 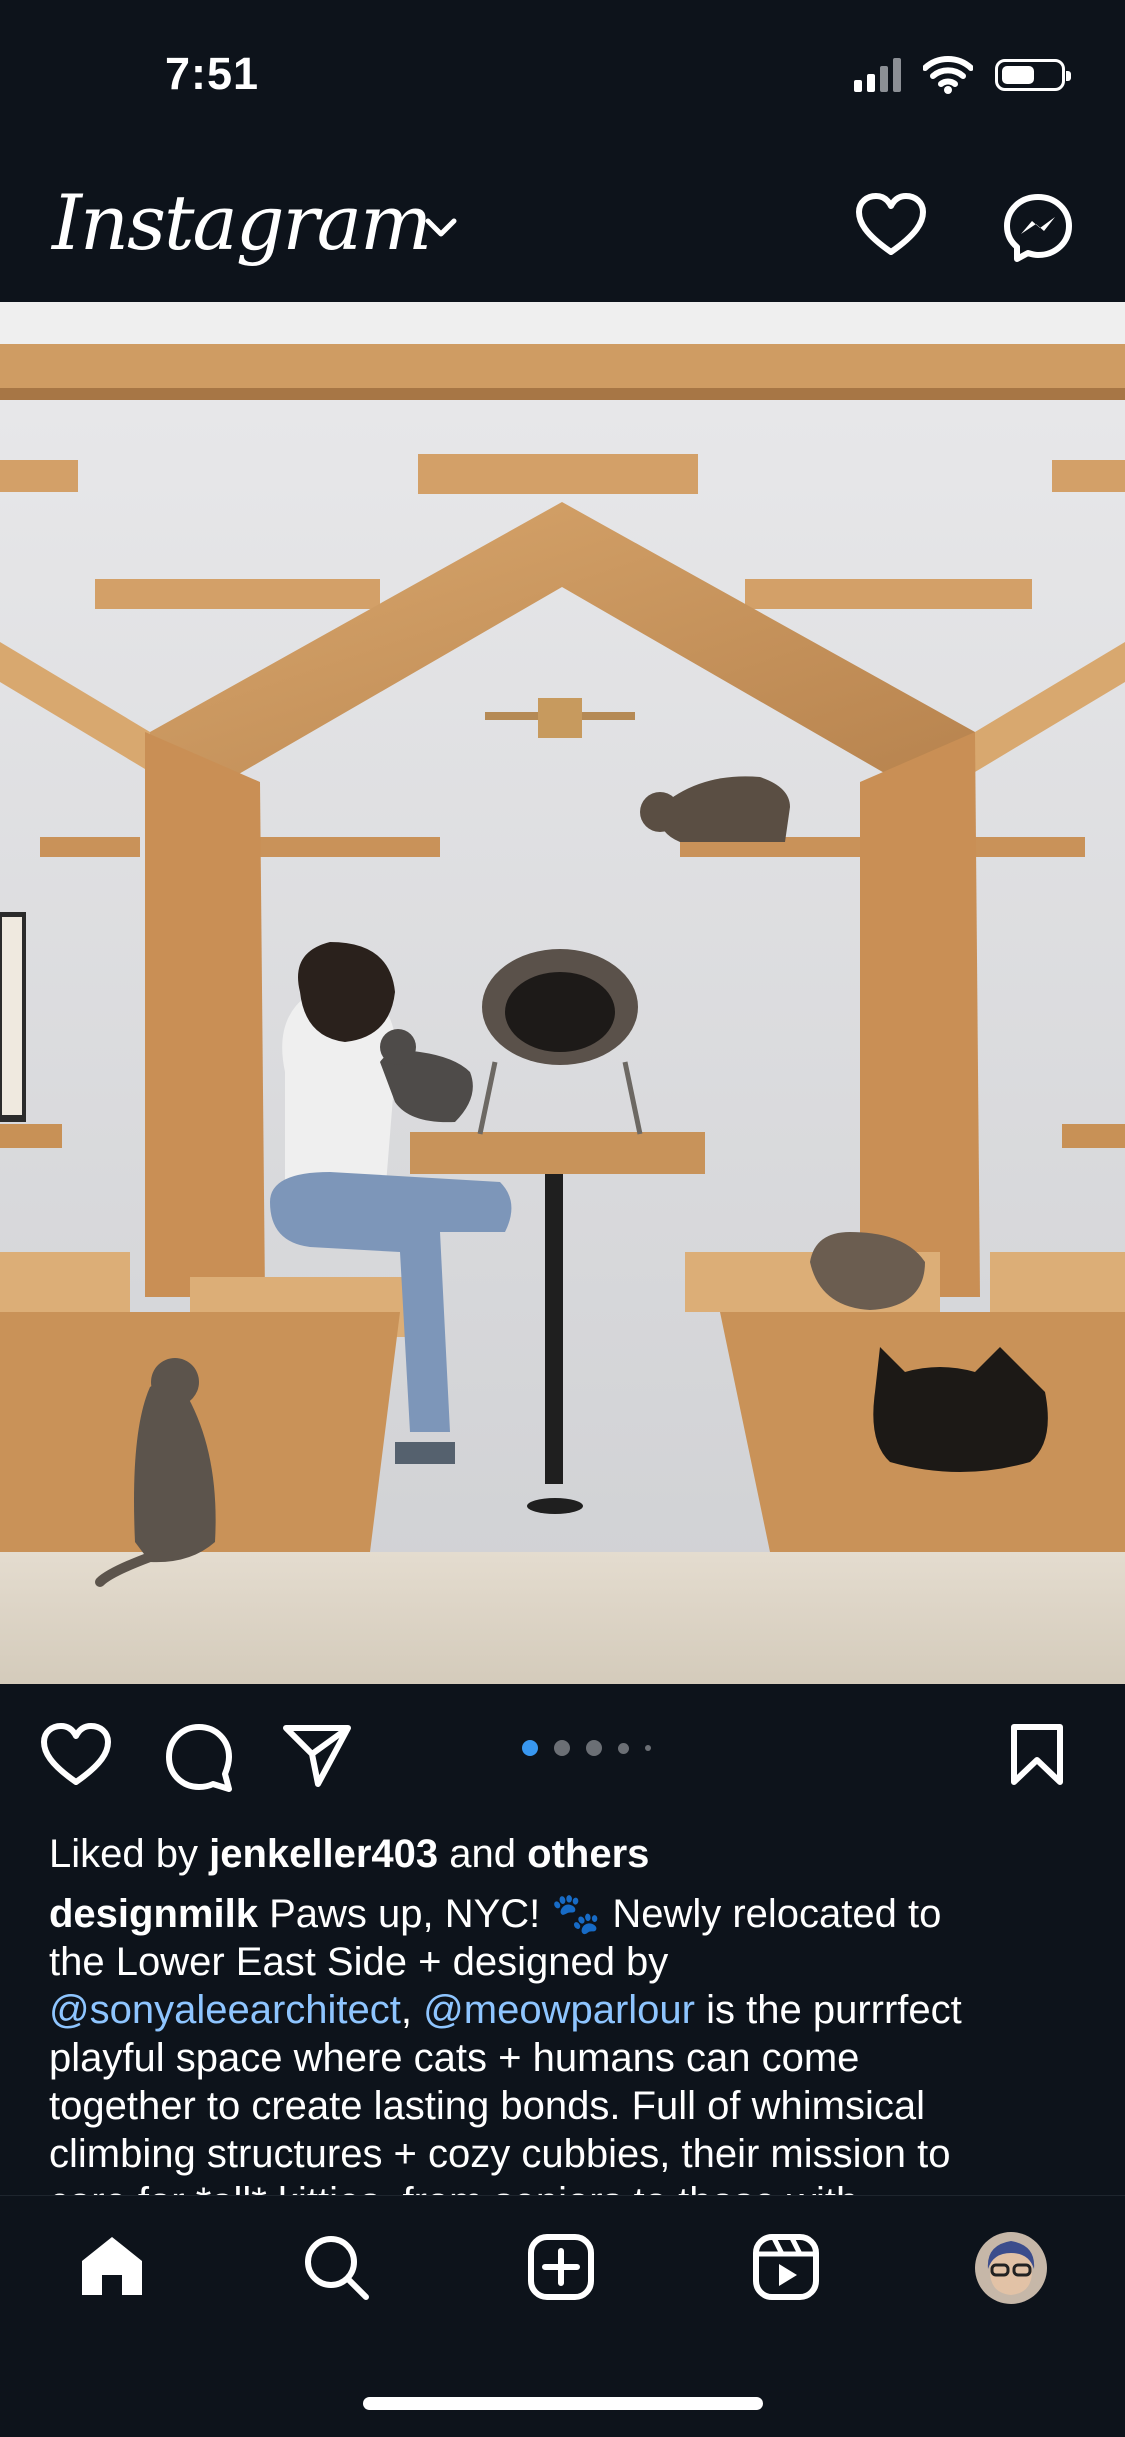 What do you see at coordinates (242, 222) in the screenshot?
I see `instagram-logo: Instagram` at bounding box center [242, 222].